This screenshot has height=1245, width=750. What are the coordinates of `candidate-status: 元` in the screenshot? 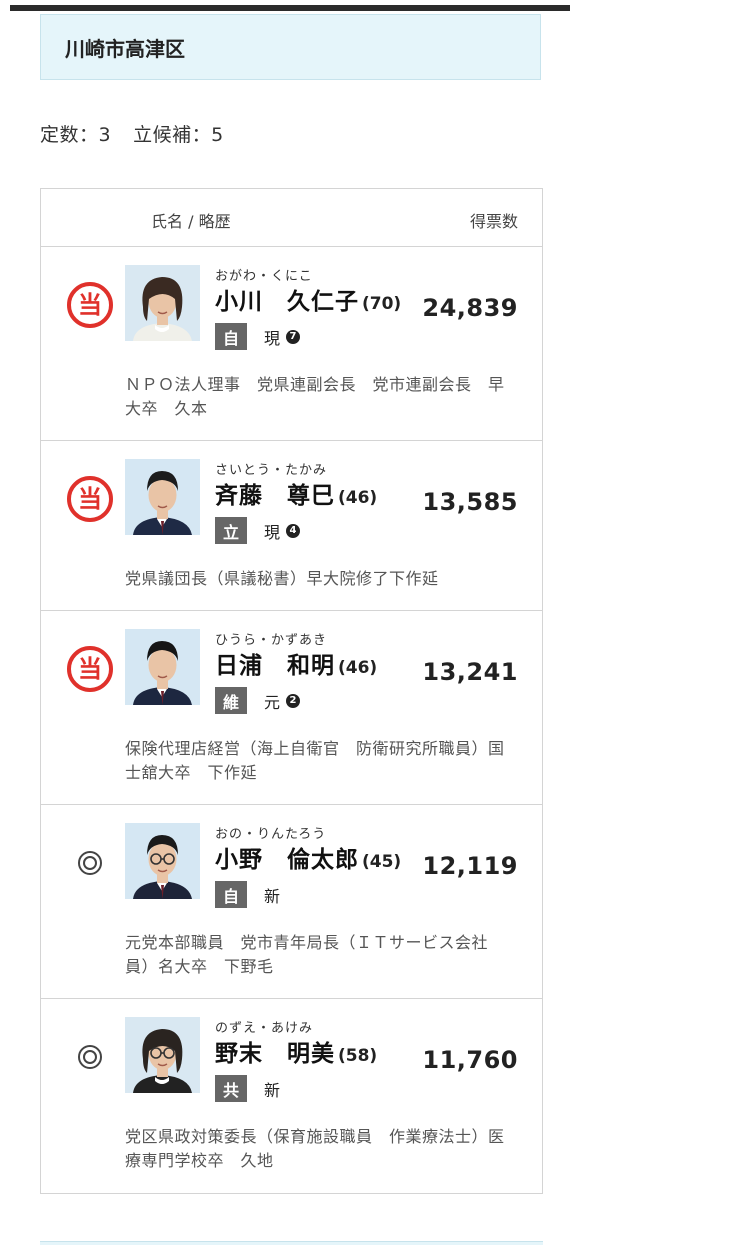 It's located at (272, 702).